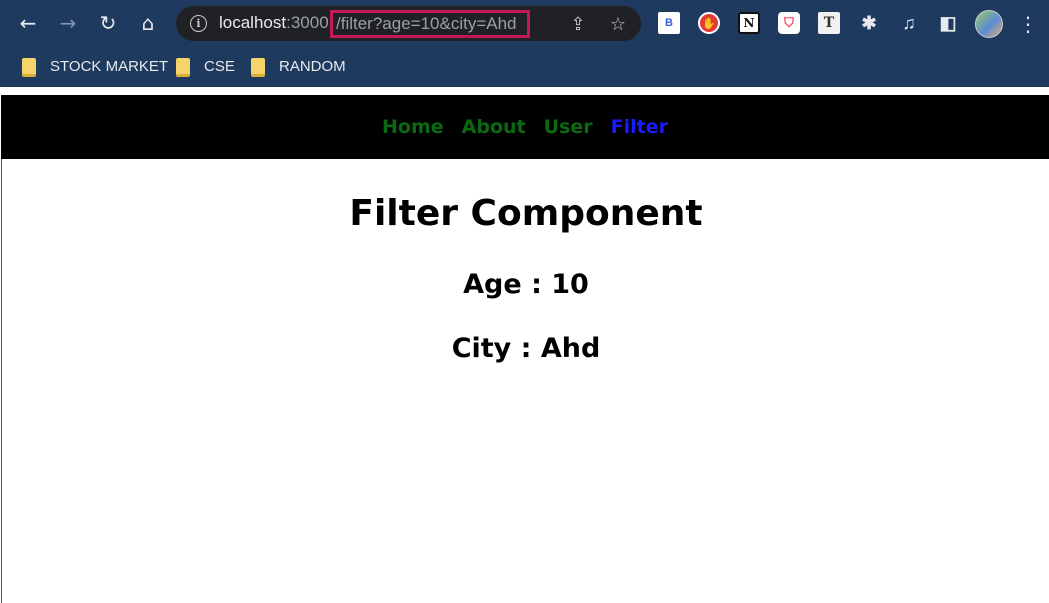 This screenshot has width=1049, height=603. What do you see at coordinates (869, 23) in the screenshot?
I see `extensions-puzzle-icon: ✱` at bounding box center [869, 23].